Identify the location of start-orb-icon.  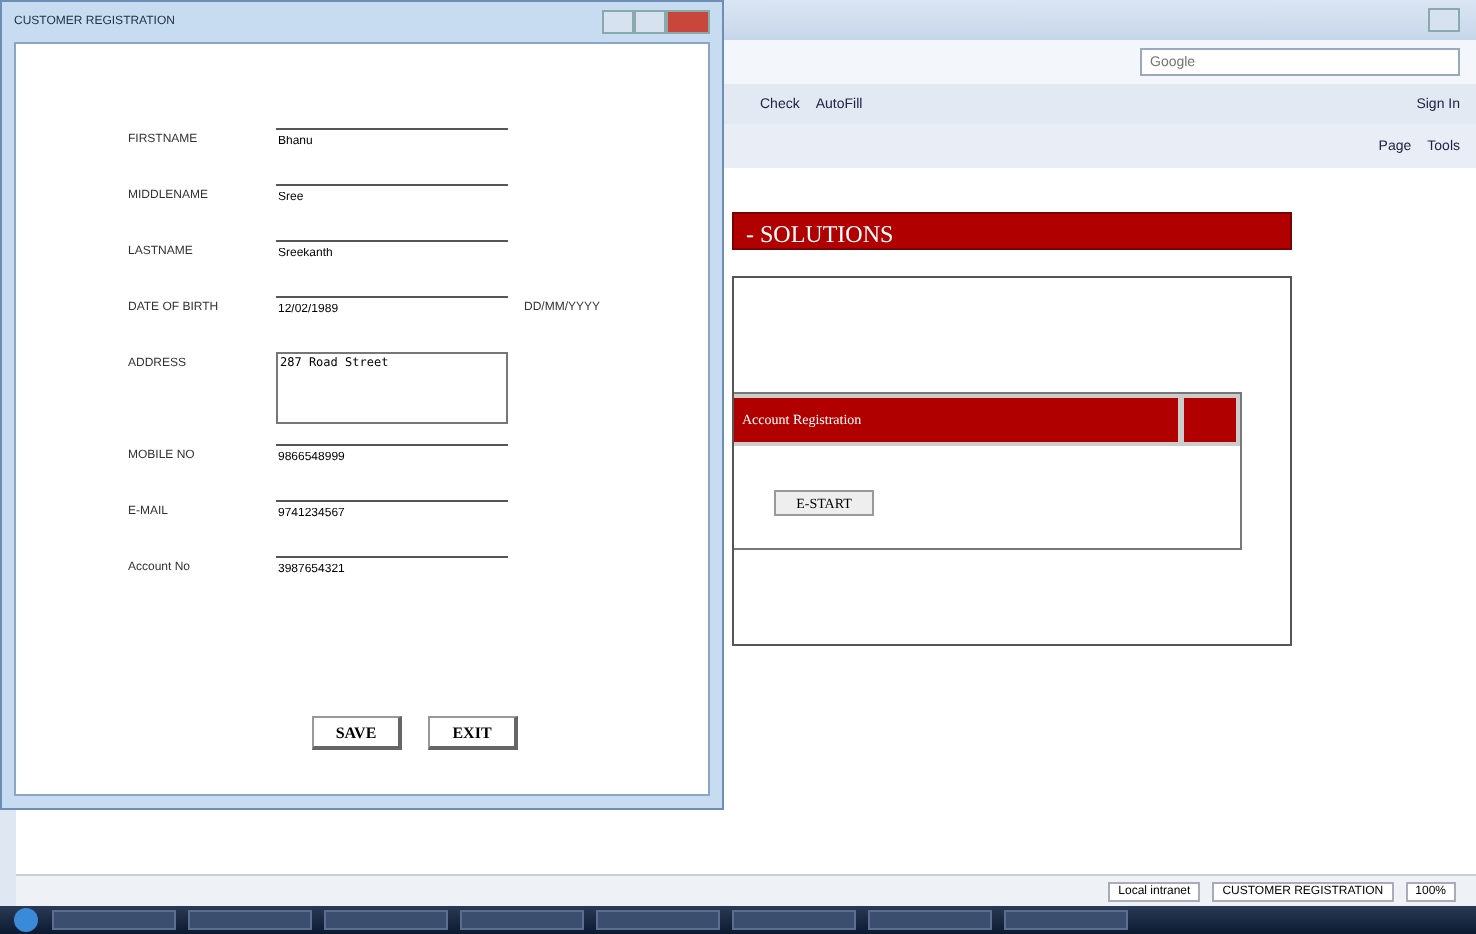
(26, 920).